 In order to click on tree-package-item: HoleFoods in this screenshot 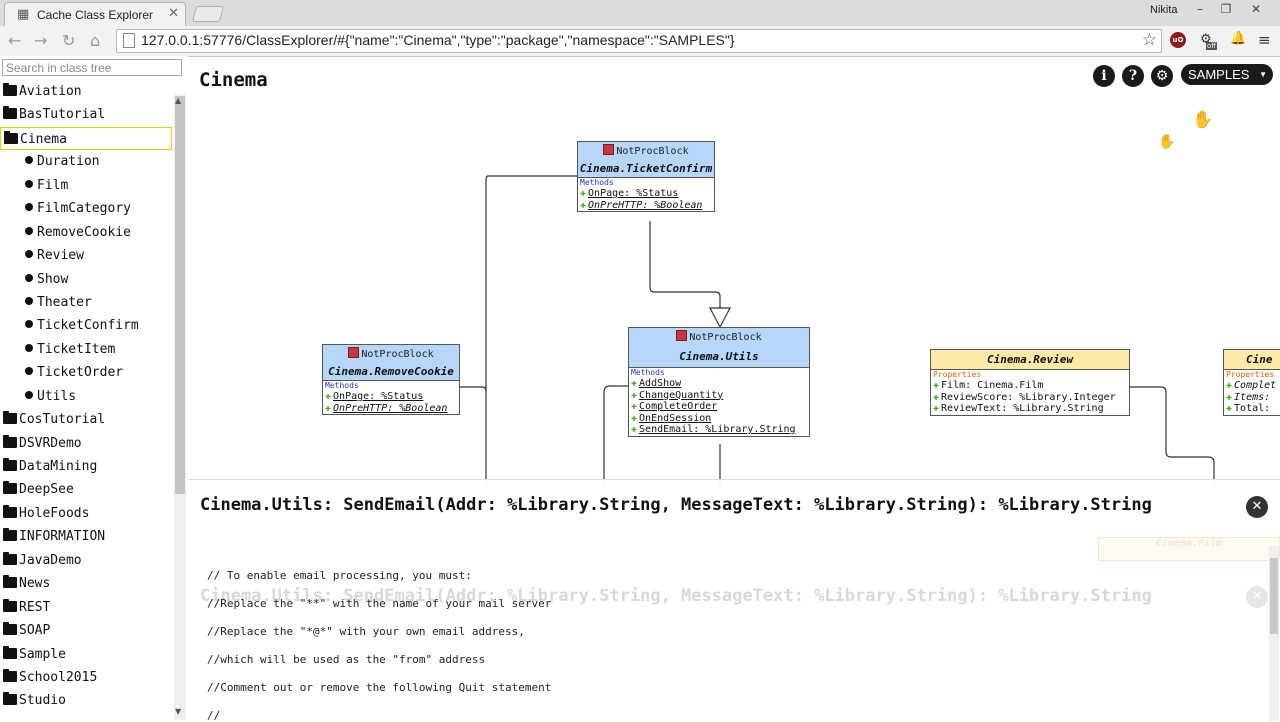, I will do `click(87, 513)`.